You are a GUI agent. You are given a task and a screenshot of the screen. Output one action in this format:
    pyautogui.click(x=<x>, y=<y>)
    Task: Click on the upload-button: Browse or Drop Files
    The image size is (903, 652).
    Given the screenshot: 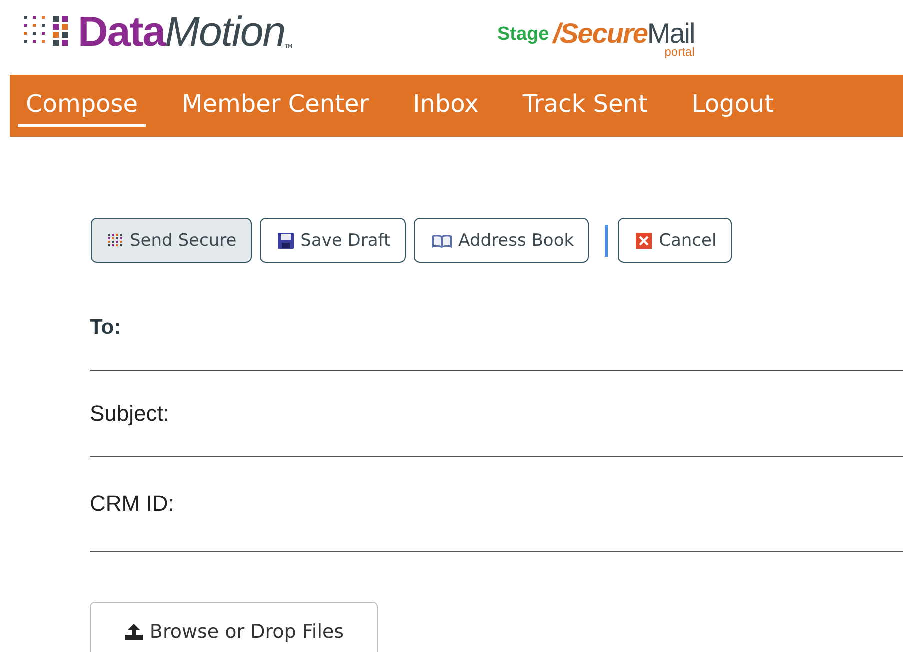 What is the action you would take?
    pyautogui.click(x=234, y=627)
    